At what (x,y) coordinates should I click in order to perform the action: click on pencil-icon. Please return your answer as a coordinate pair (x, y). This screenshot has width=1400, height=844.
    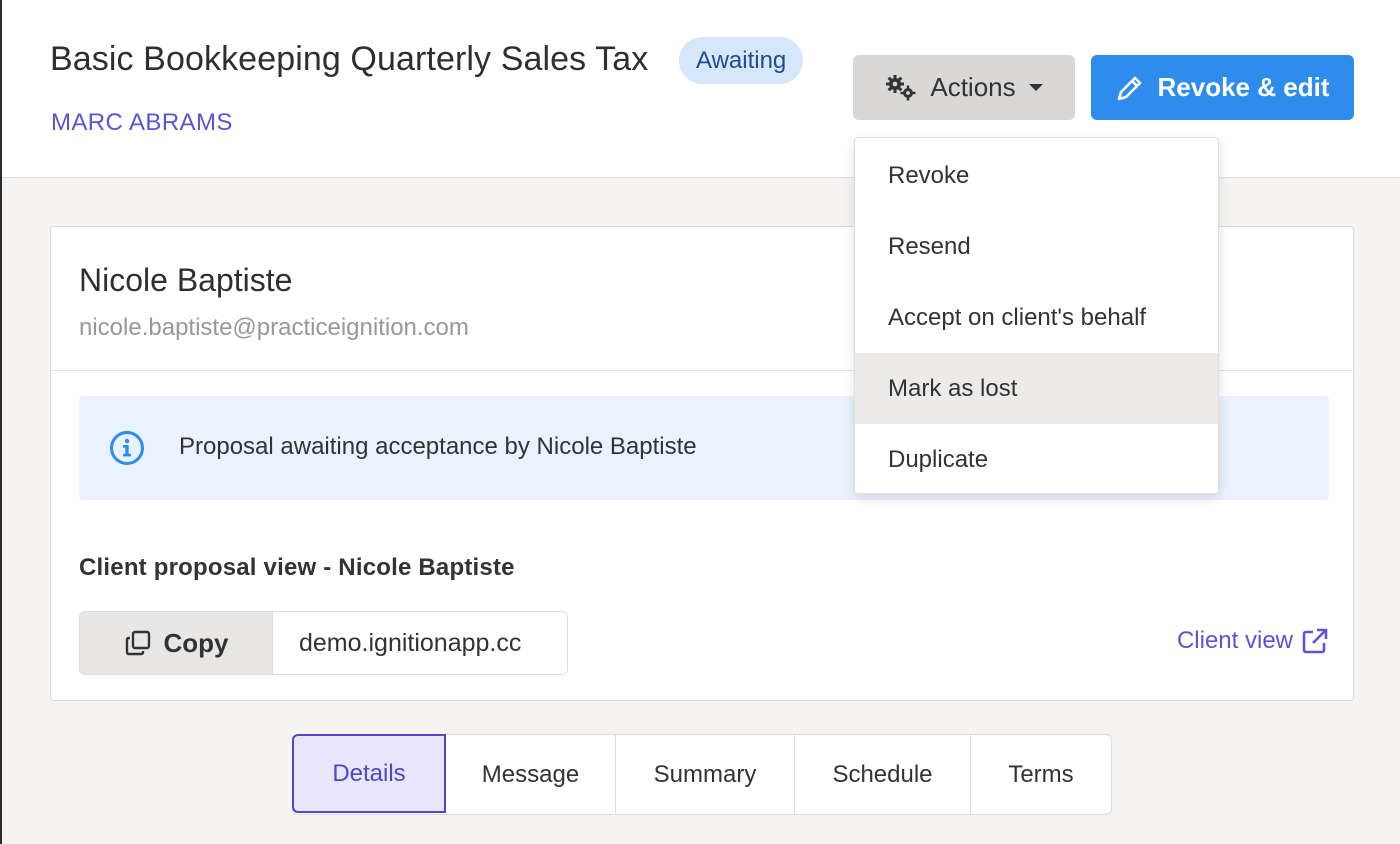
    Looking at the image, I should click on (1130, 88).